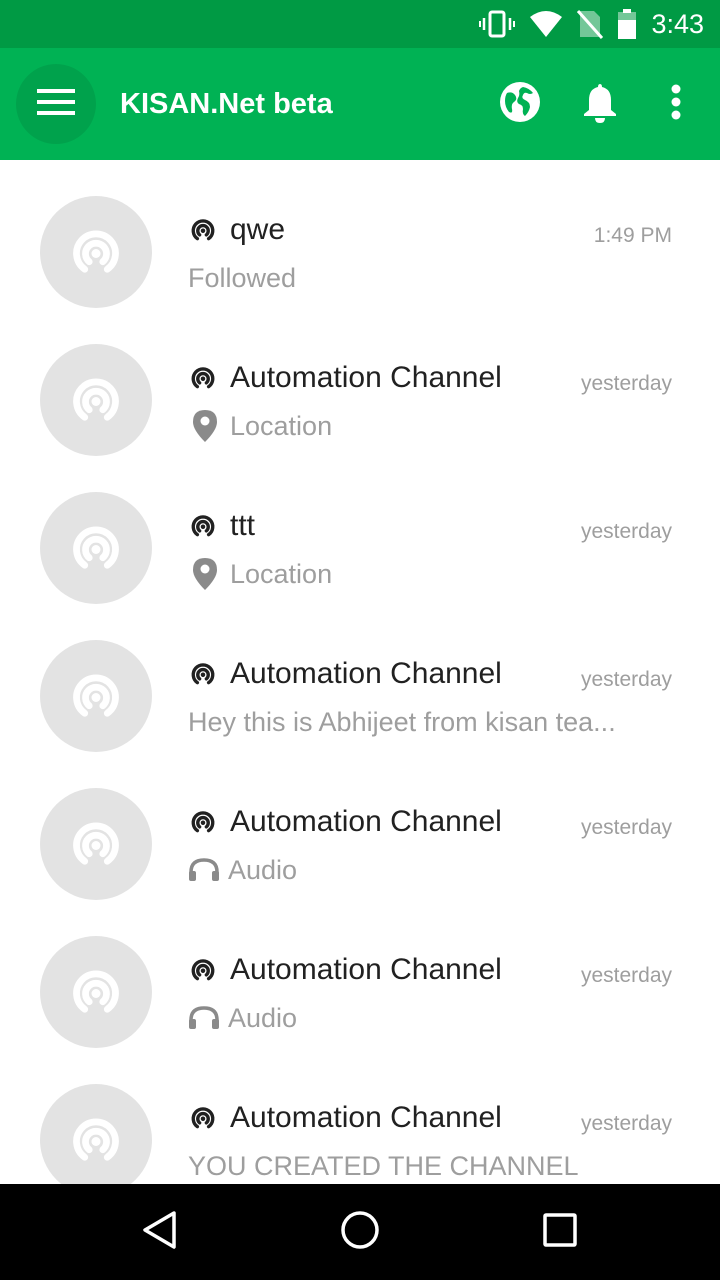 The height and width of the screenshot is (1280, 720). I want to click on channel-name: ttt, so click(243, 525).